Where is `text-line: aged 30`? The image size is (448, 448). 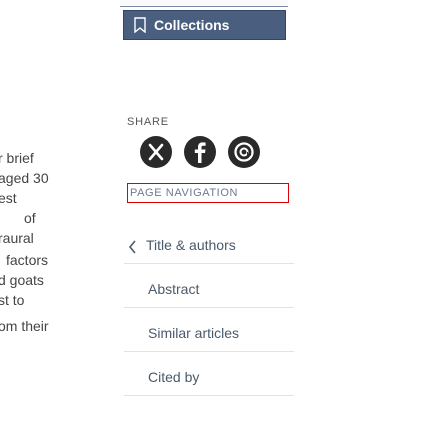
text-line: aged 30 is located at coordinates (24, 178).